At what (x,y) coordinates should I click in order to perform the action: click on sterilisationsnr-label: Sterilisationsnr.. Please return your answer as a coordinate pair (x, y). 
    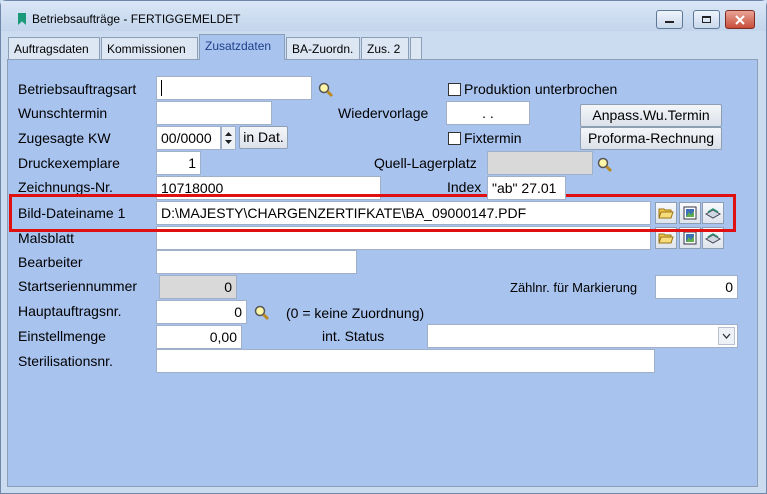
    Looking at the image, I should click on (65, 361).